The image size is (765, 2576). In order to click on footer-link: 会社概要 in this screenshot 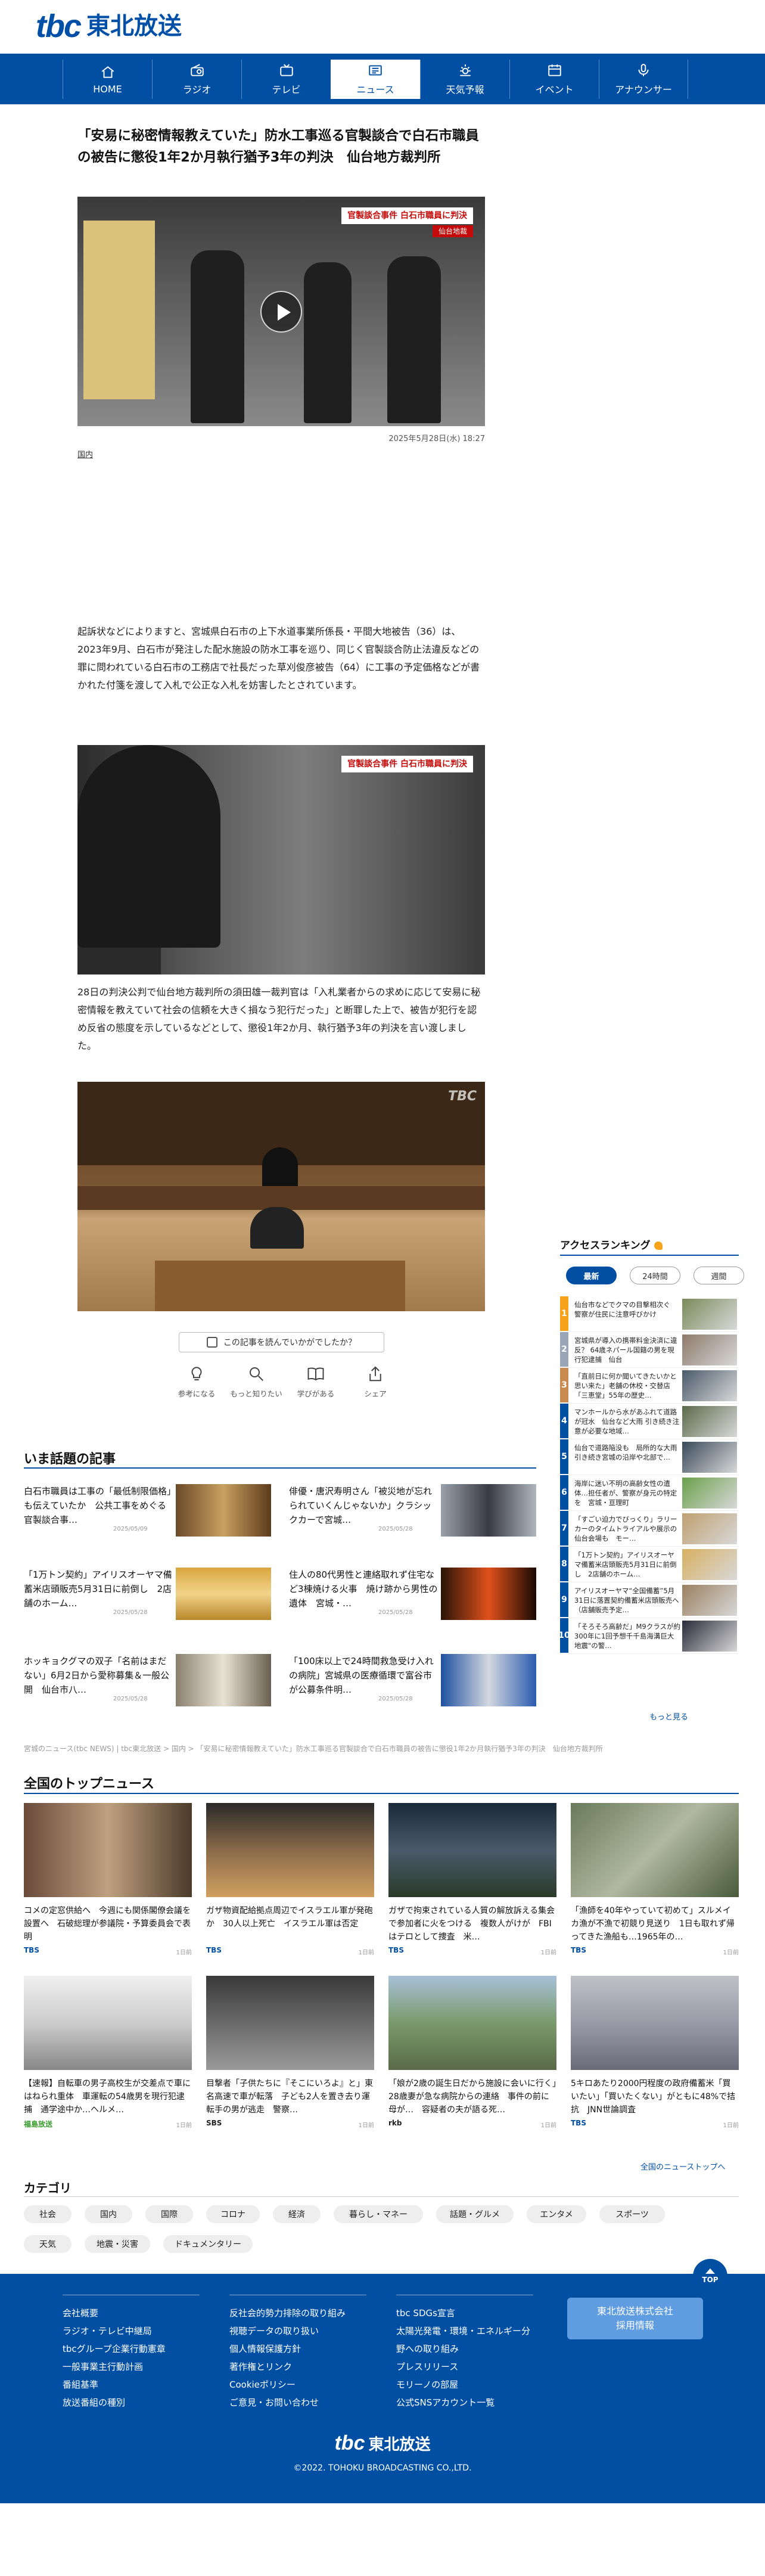, I will do `click(131, 2313)`.